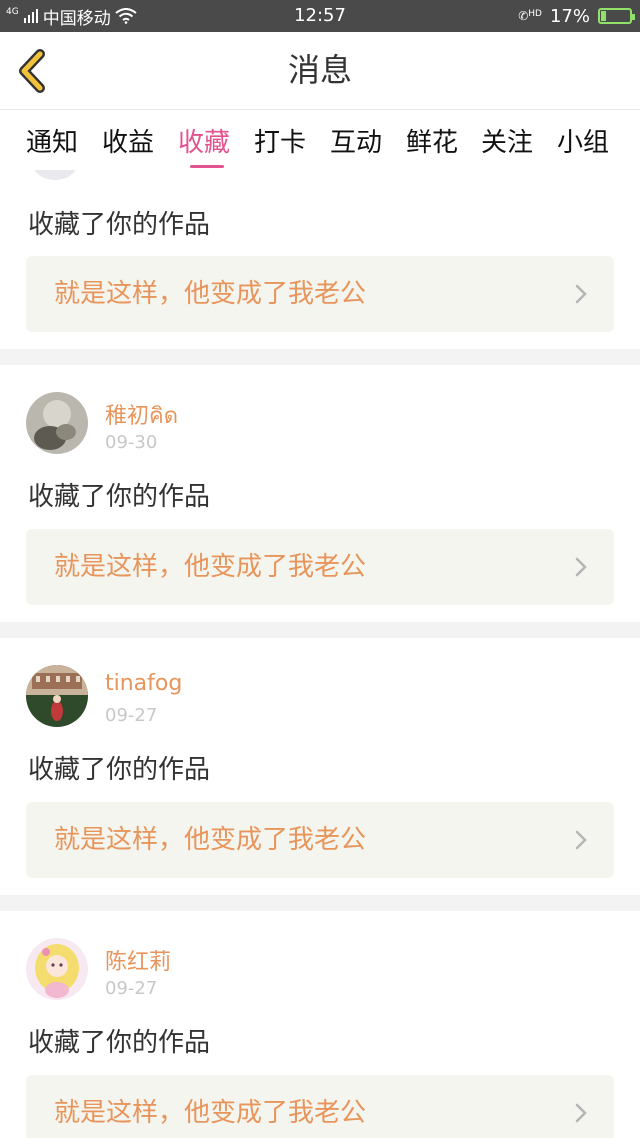 The image size is (640, 1138). I want to click on date: 09-30, so click(131, 442).